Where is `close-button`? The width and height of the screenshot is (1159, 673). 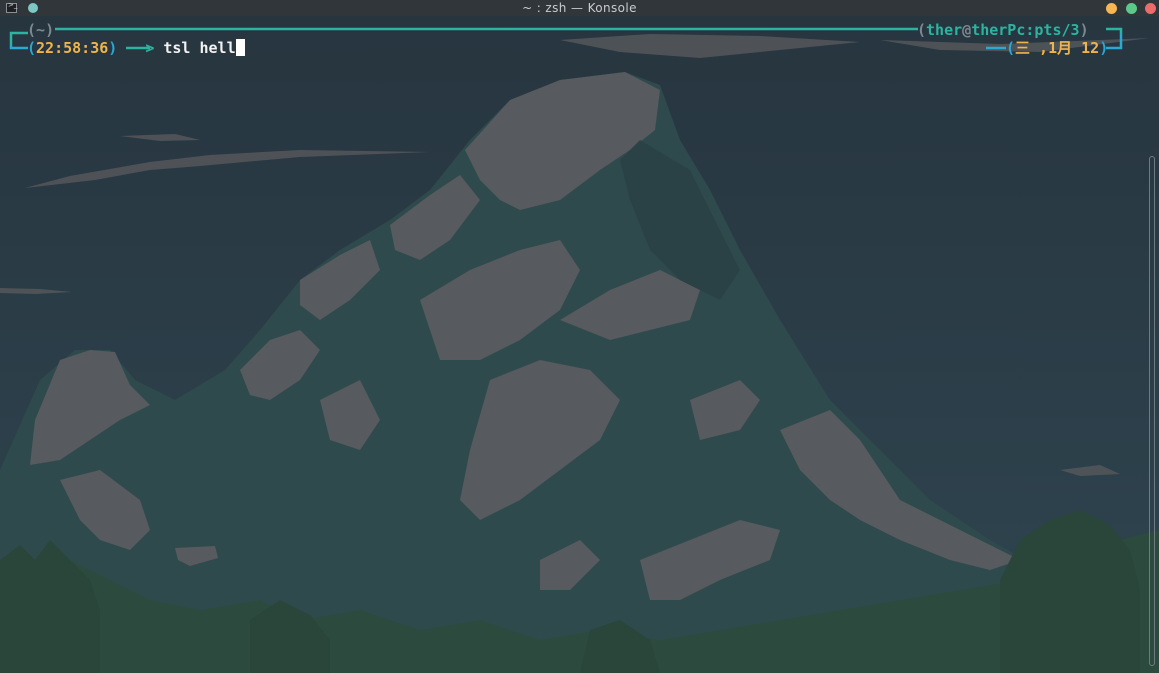
close-button is located at coordinates (1150, 8).